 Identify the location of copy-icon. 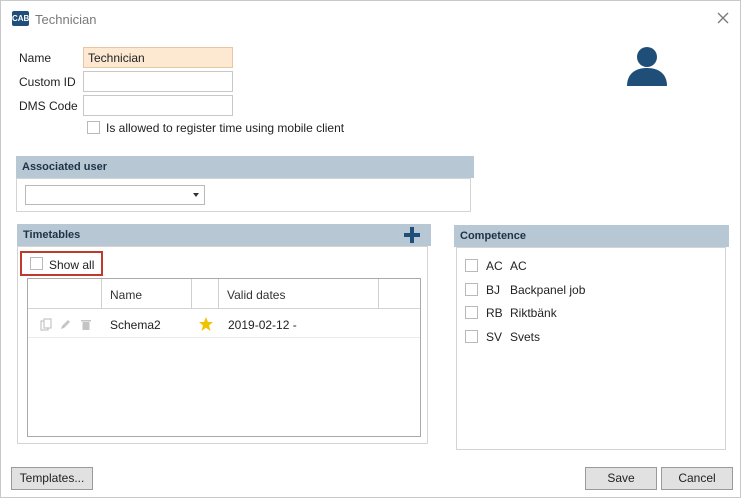
(46, 324).